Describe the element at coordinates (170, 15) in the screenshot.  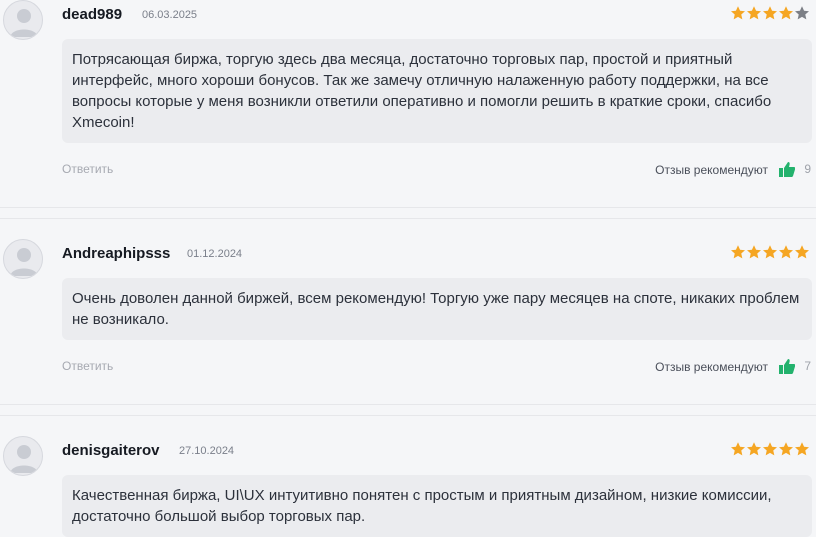
I see `review-date: 06.03.2025` at that location.